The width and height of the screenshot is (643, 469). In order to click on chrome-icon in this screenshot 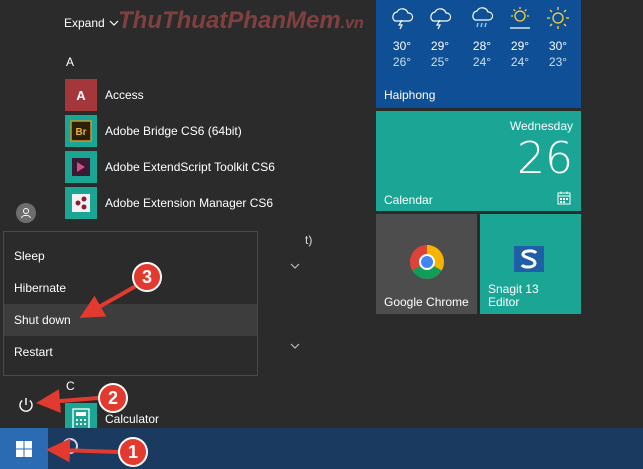, I will do `click(427, 262)`.